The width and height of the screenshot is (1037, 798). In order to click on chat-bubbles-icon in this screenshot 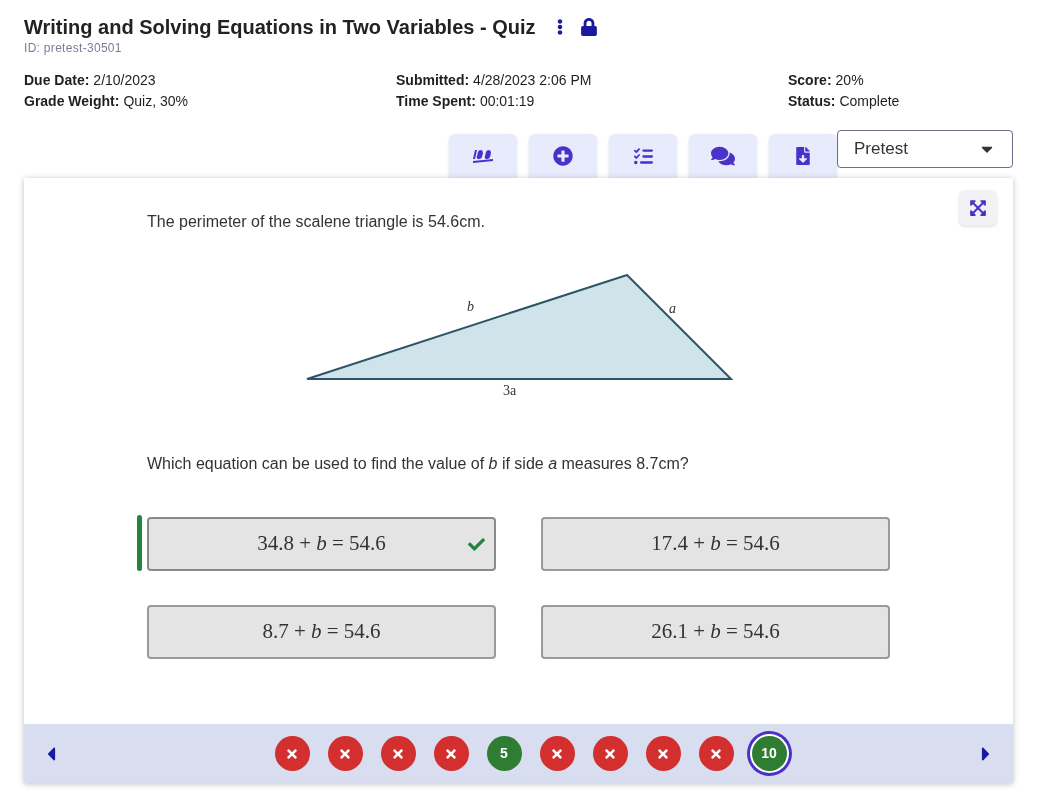, I will do `click(723, 156)`.